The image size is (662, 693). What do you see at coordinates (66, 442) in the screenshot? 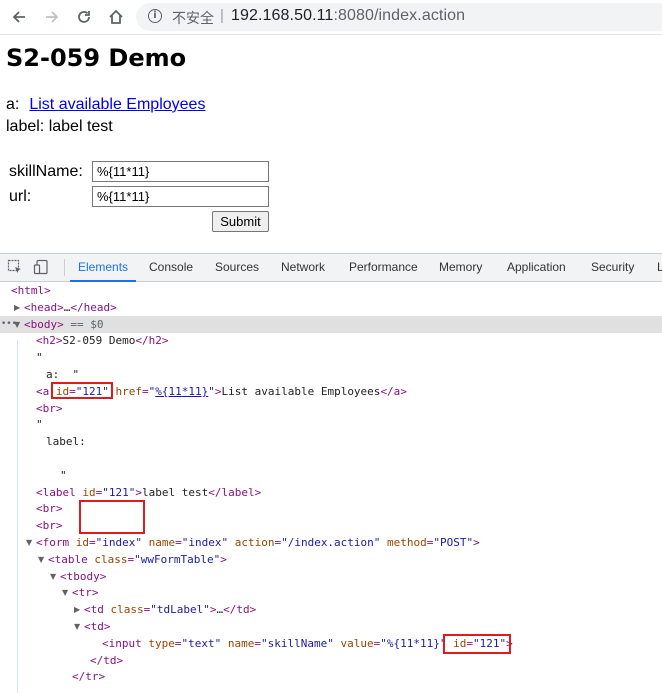
I see `dom-node-code: label:` at bounding box center [66, 442].